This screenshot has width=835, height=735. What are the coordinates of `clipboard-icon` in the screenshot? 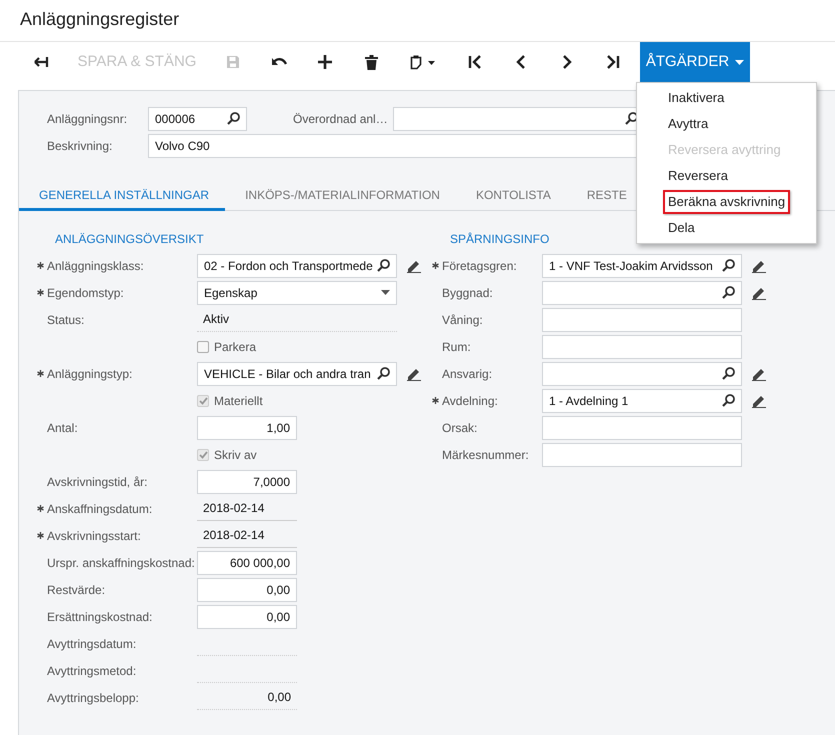 It's located at (423, 62).